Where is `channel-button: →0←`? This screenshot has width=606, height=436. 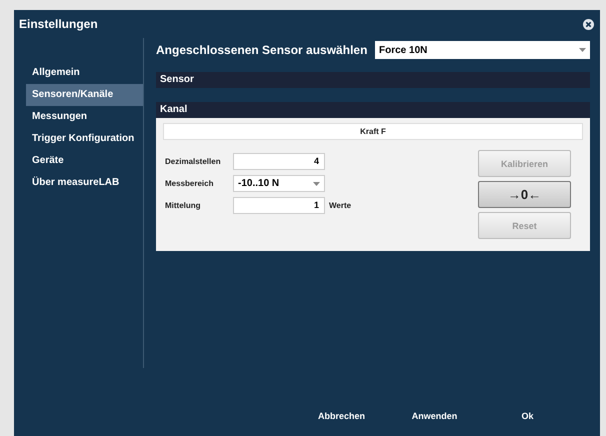
channel-button: →0← is located at coordinates (524, 194).